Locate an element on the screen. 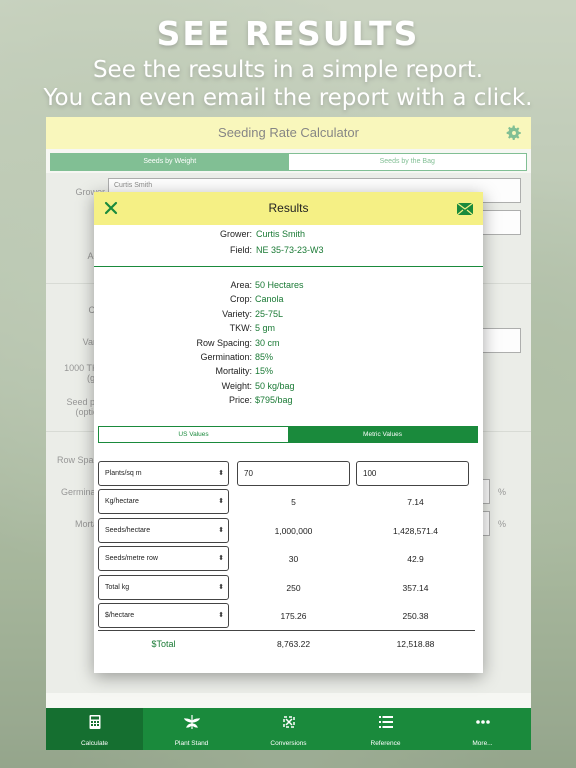  results-title: Results is located at coordinates (288, 208).